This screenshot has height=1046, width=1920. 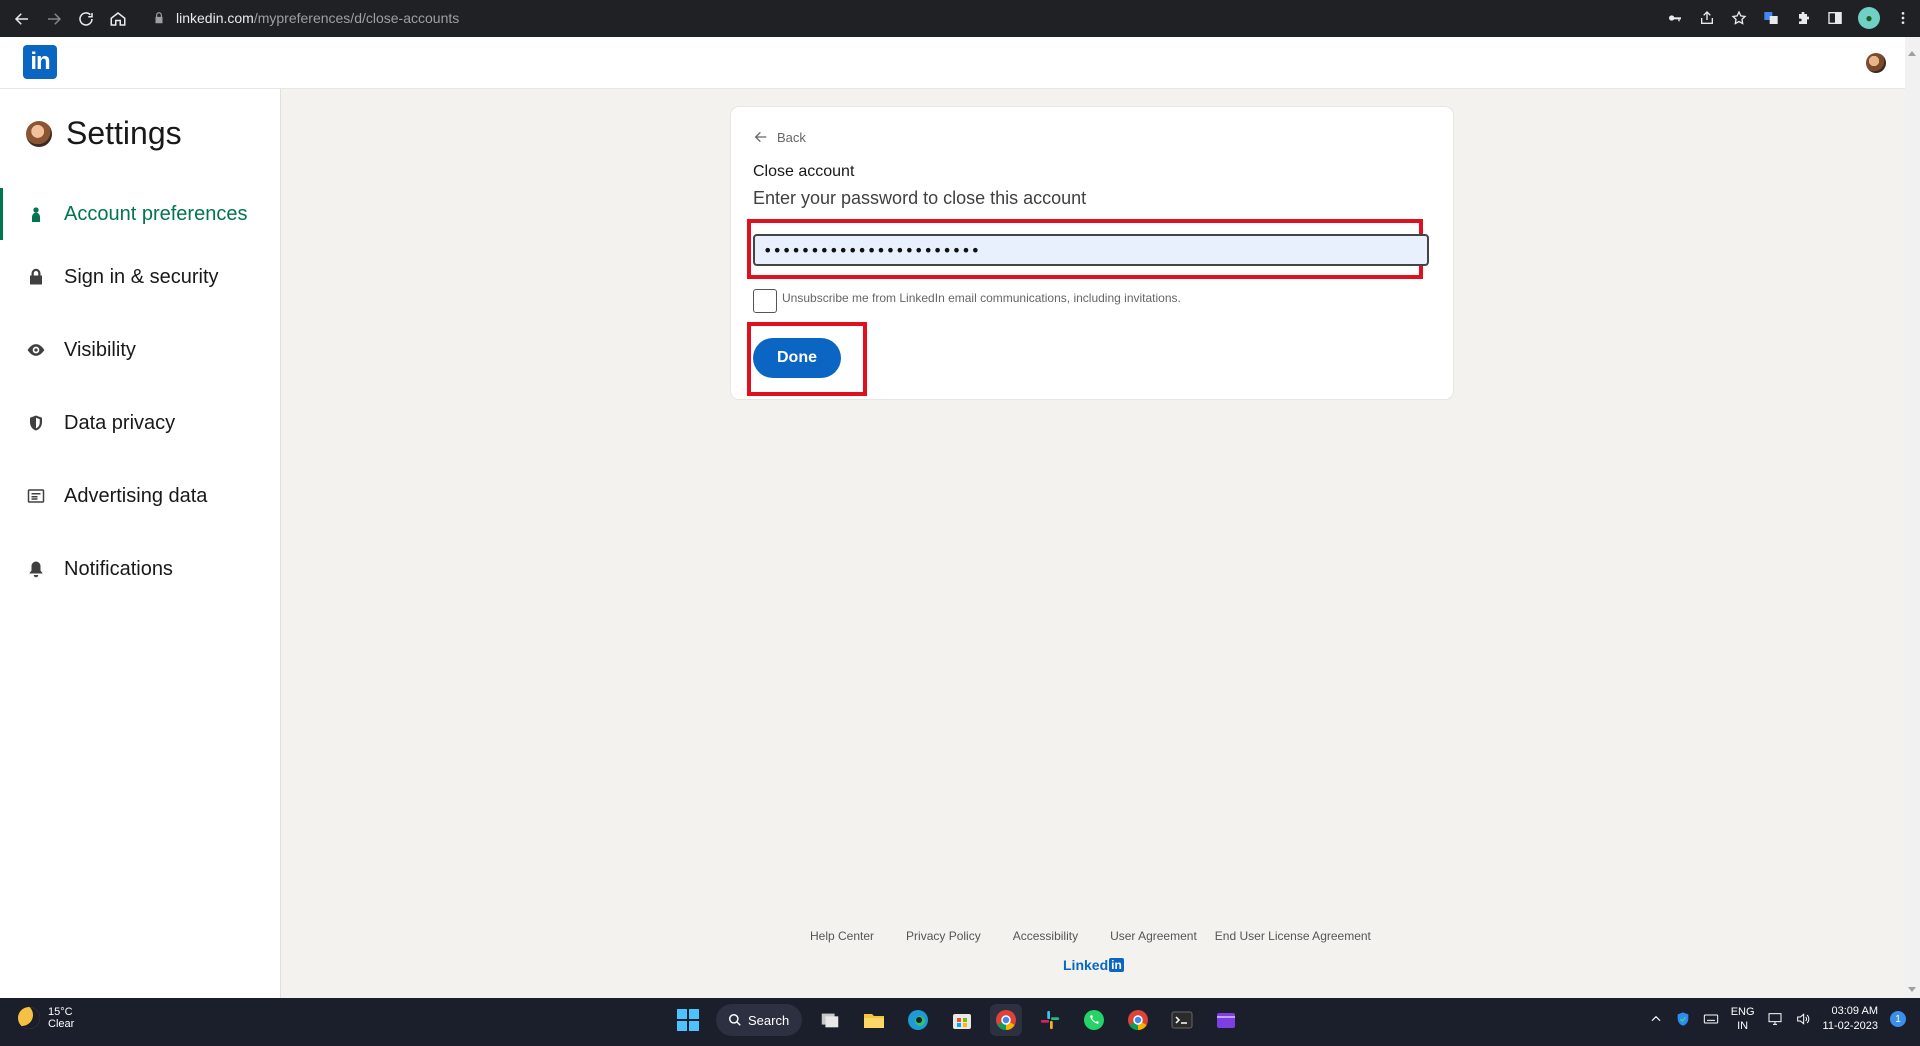 What do you see at coordinates (136, 495) in the screenshot?
I see `sidebar-item-label: Advertising data` at bounding box center [136, 495].